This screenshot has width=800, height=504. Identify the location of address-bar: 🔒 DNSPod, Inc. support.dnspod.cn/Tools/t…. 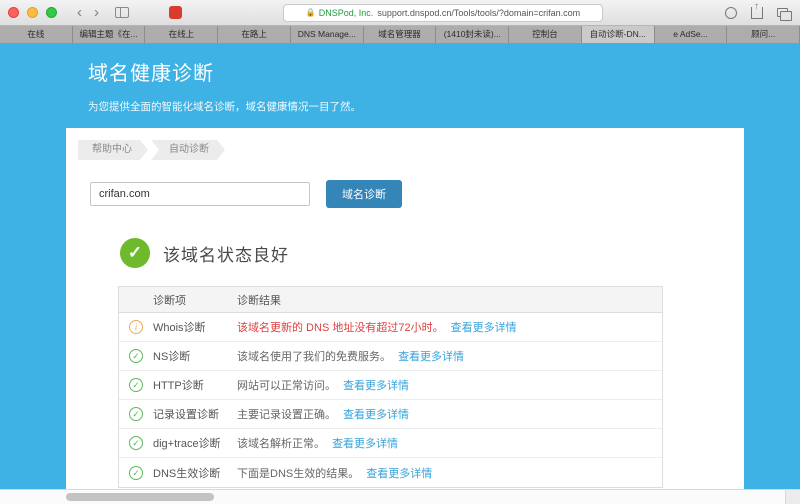
(443, 12).